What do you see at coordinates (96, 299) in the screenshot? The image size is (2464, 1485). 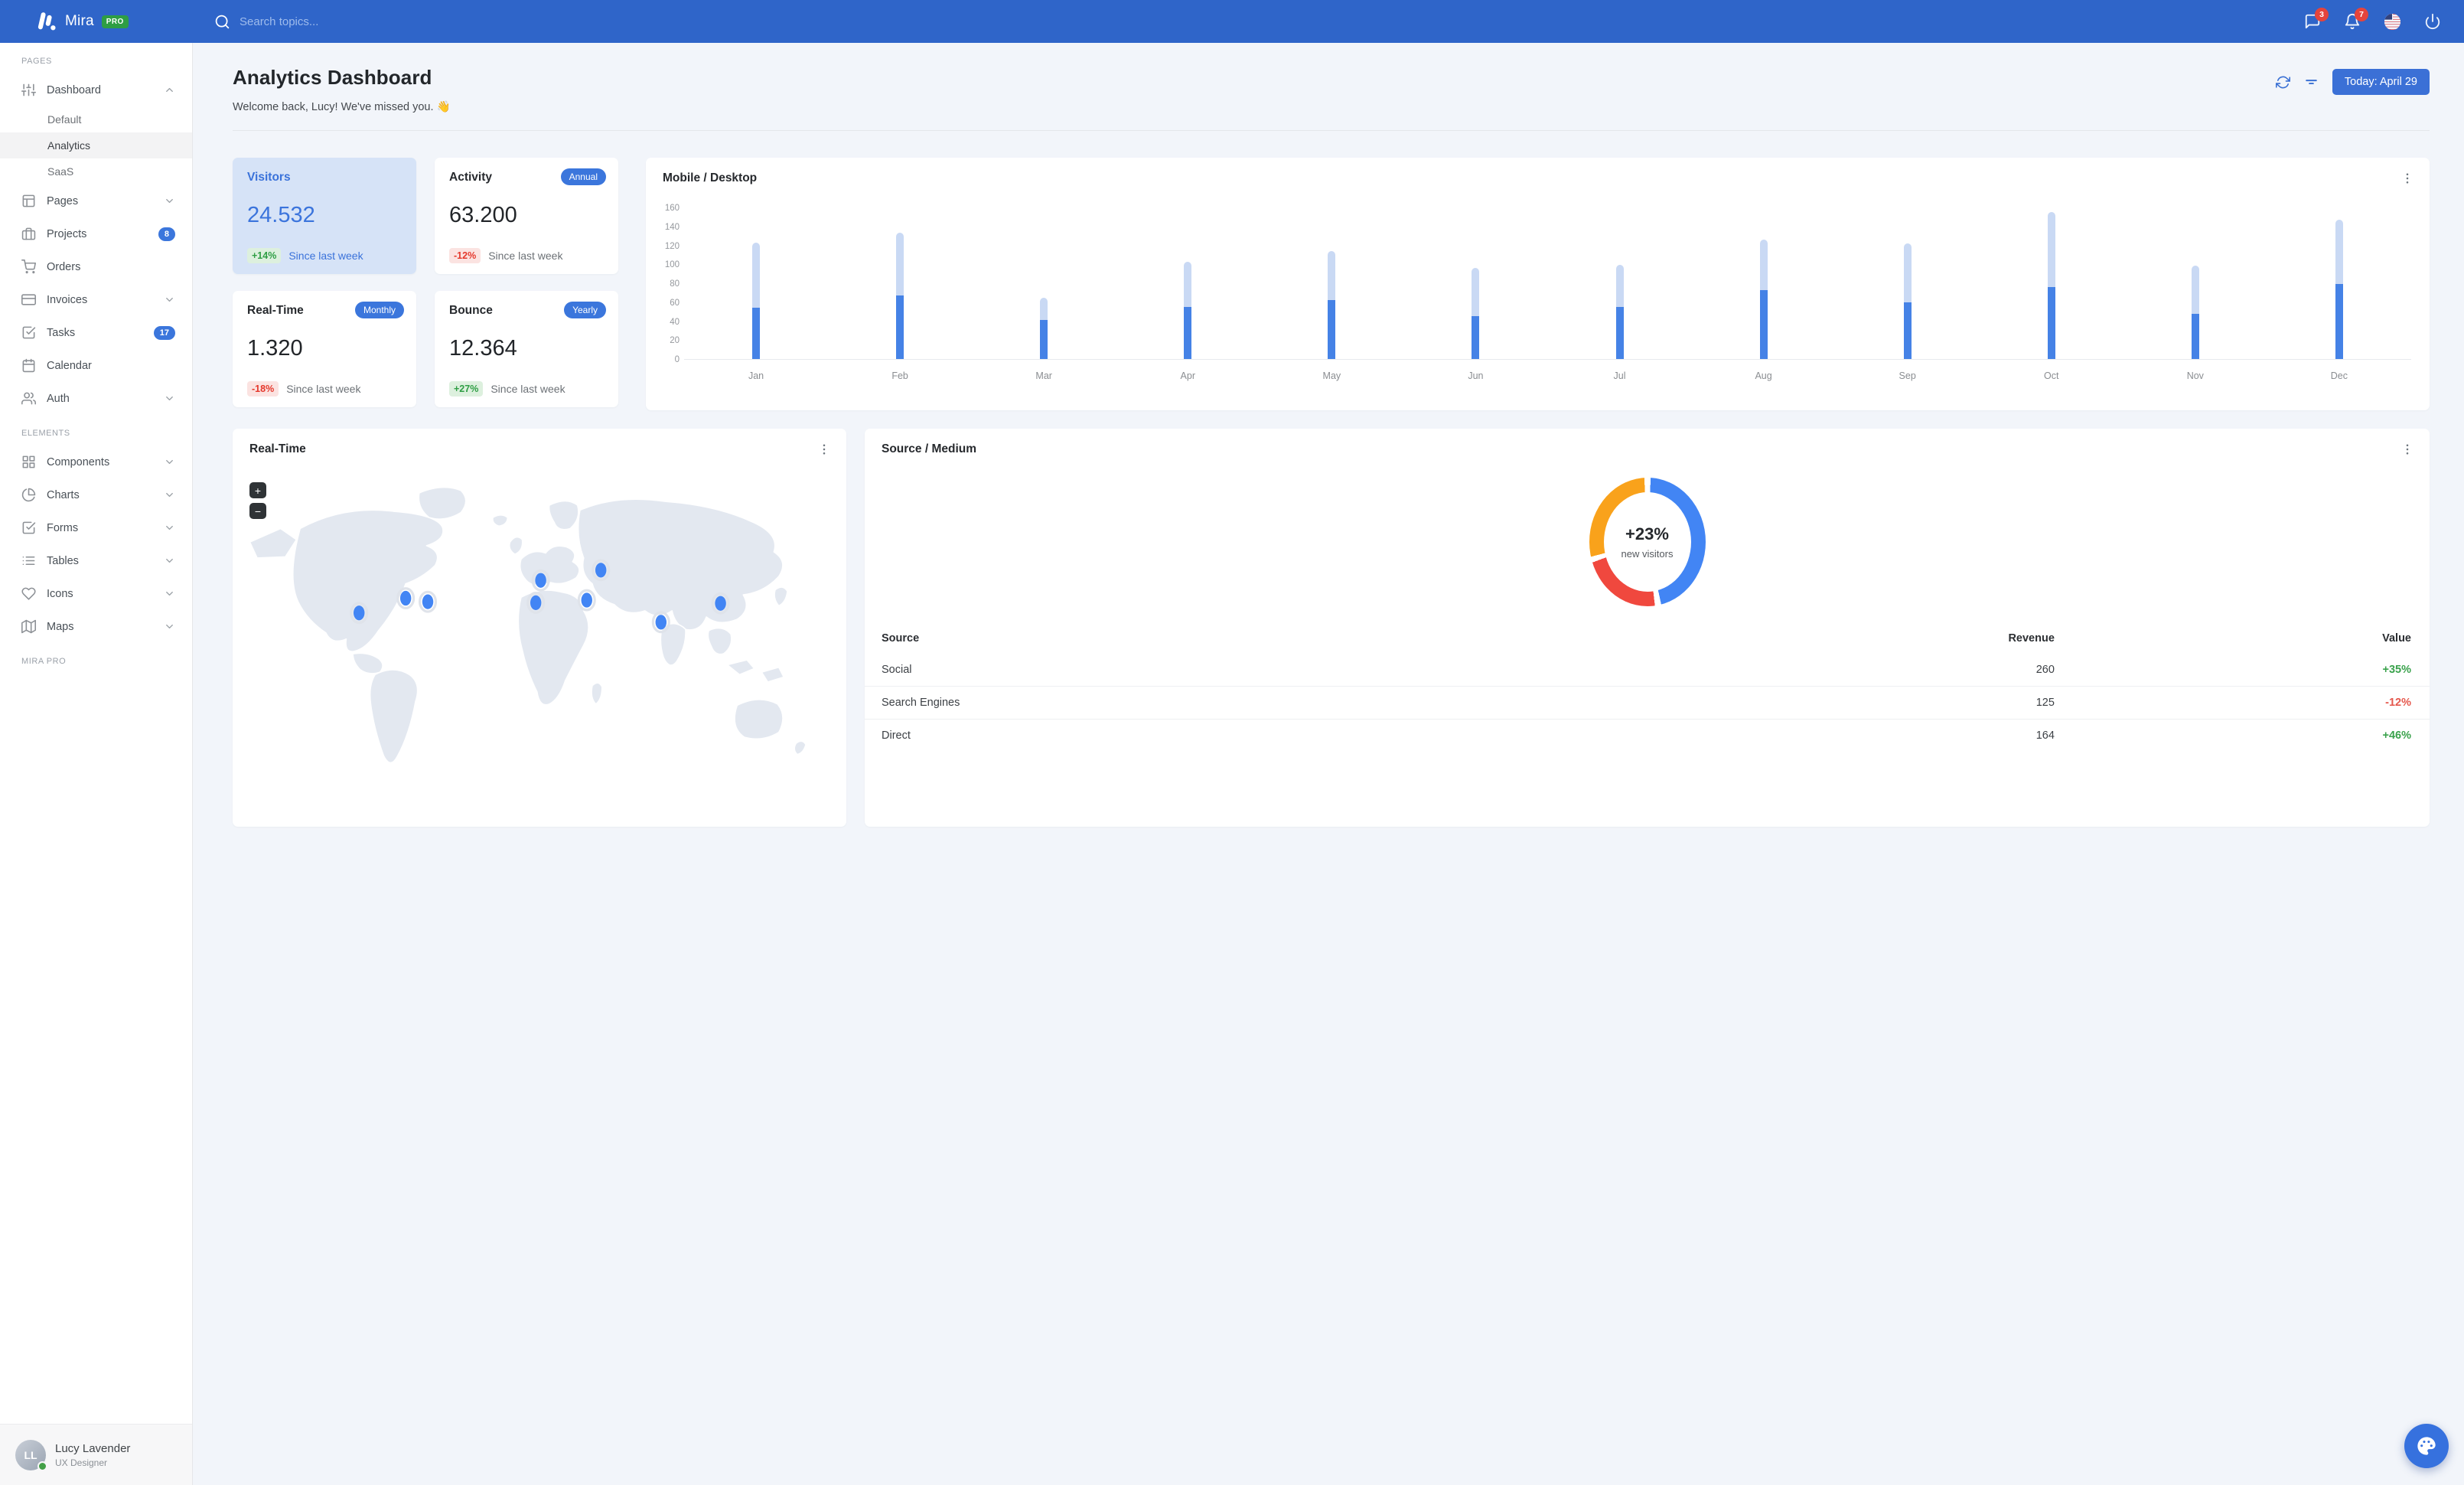 I see `sidebar-item-invoices: Invoices` at bounding box center [96, 299].